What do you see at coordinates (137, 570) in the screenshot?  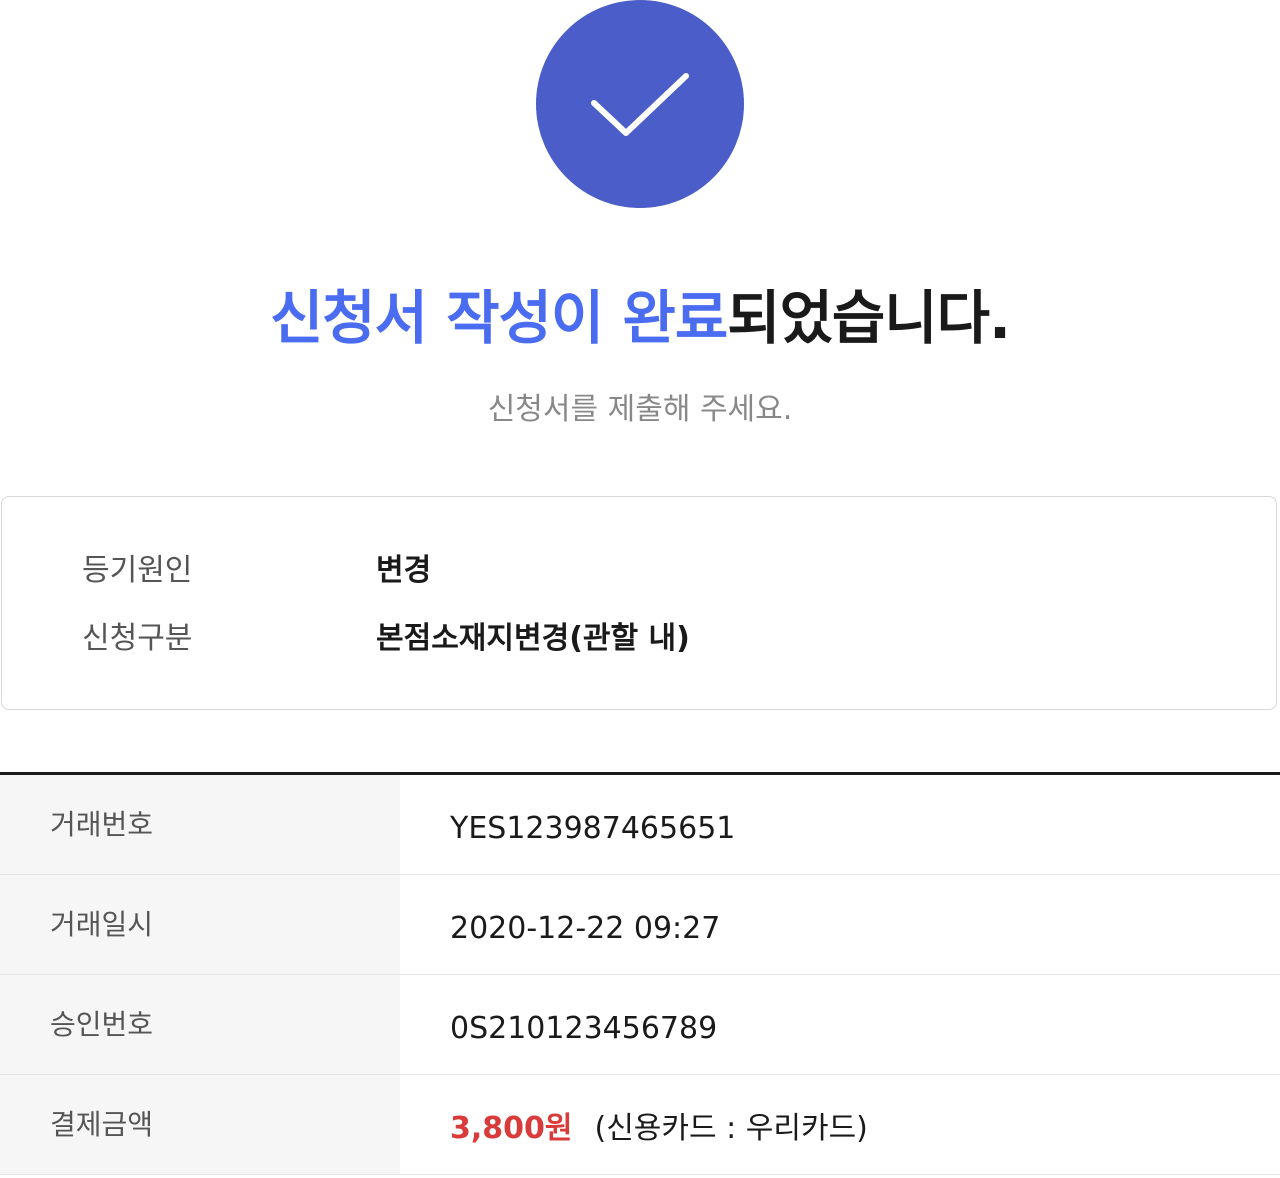 I see `summary-label: 등기원인` at bounding box center [137, 570].